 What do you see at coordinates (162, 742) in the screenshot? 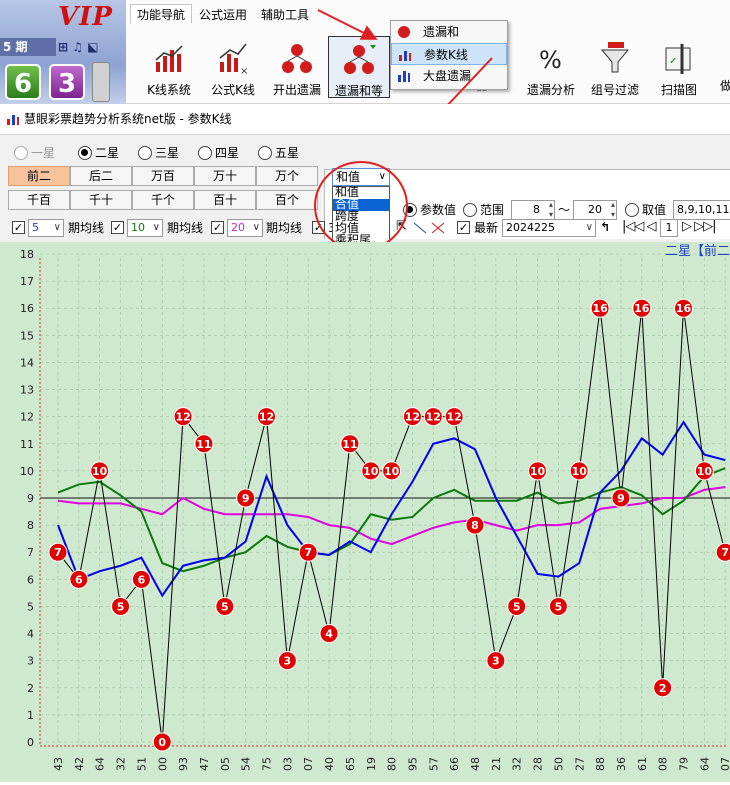
I see `data-label: 0` at bounding box center [162, 742].